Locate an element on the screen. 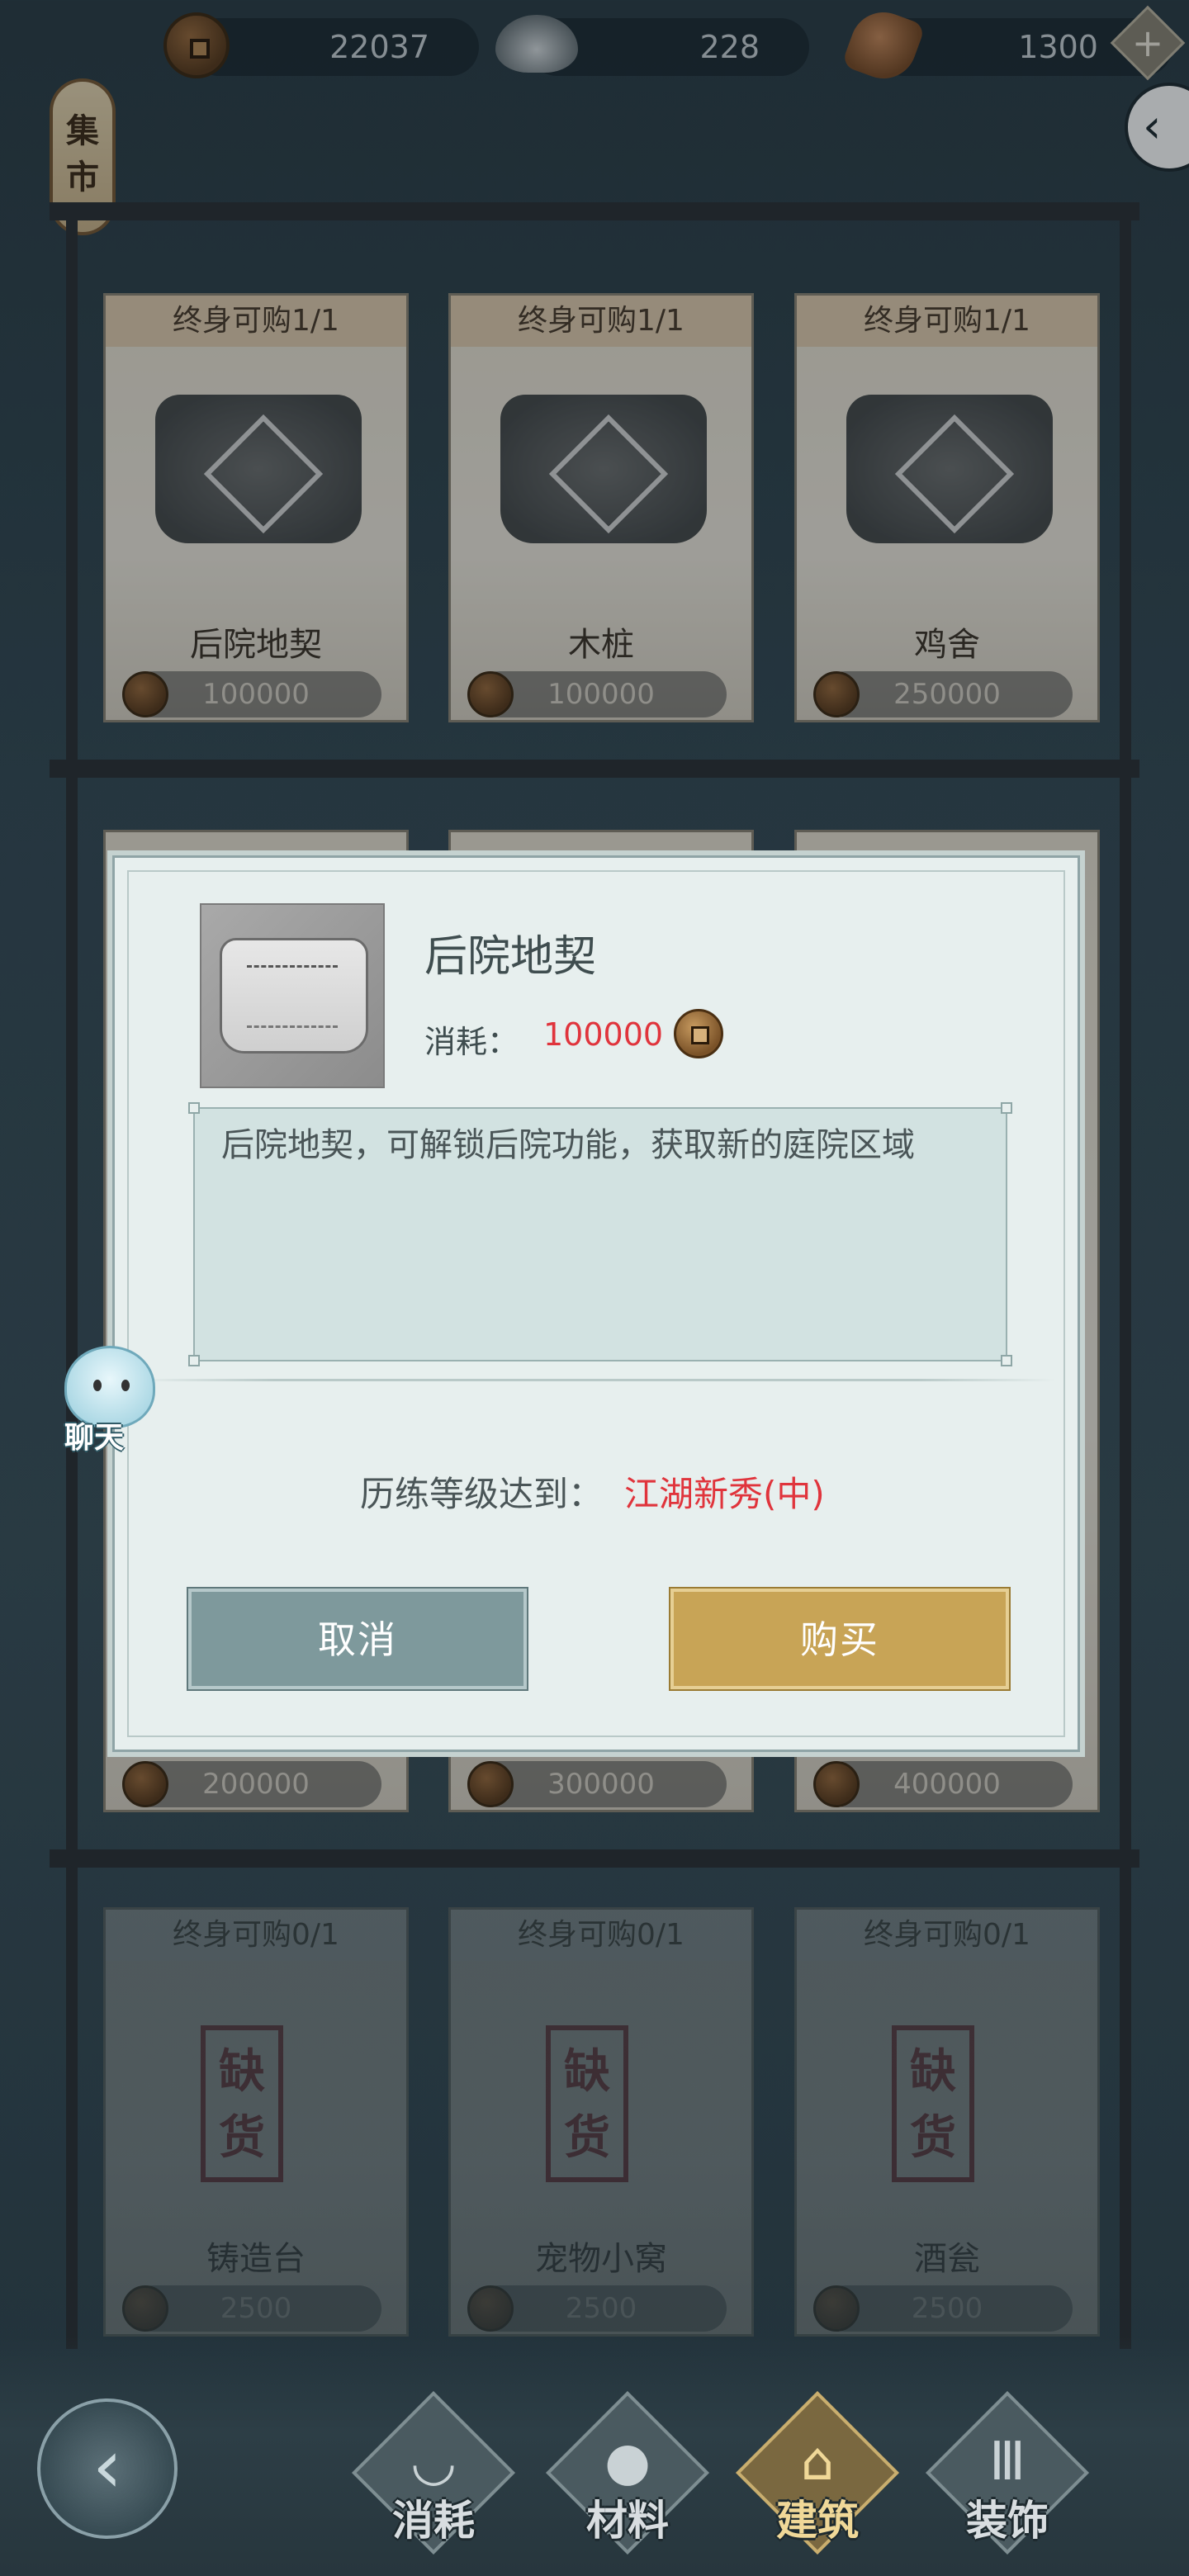 Image resolution: width=1189 pixels, height=2576 pixels. chat-button: 聊天 is located at coordinates (105, 1400).